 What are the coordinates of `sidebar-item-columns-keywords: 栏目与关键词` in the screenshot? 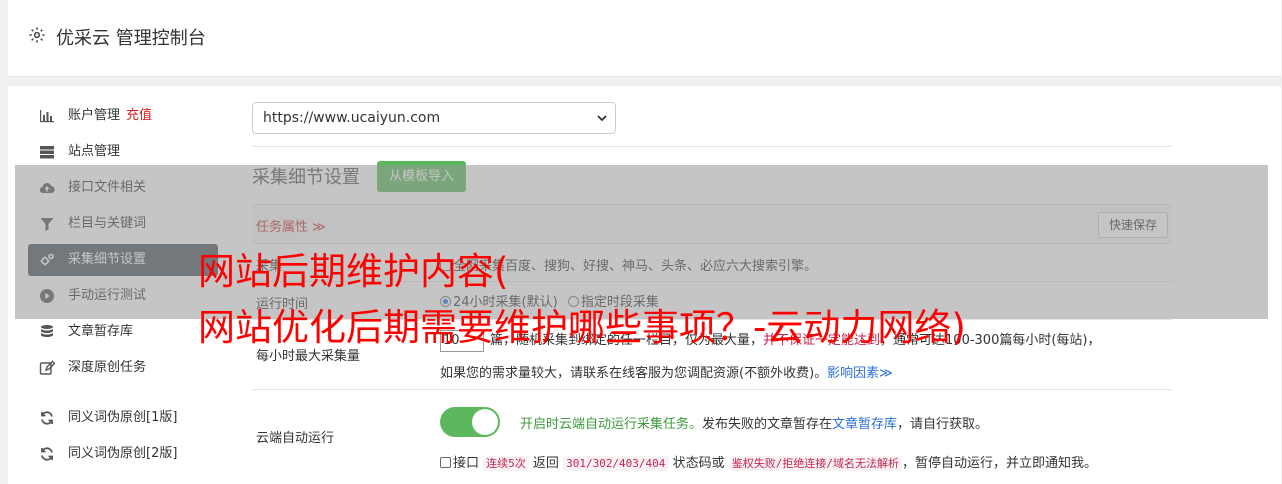 It's located at (123, 224).